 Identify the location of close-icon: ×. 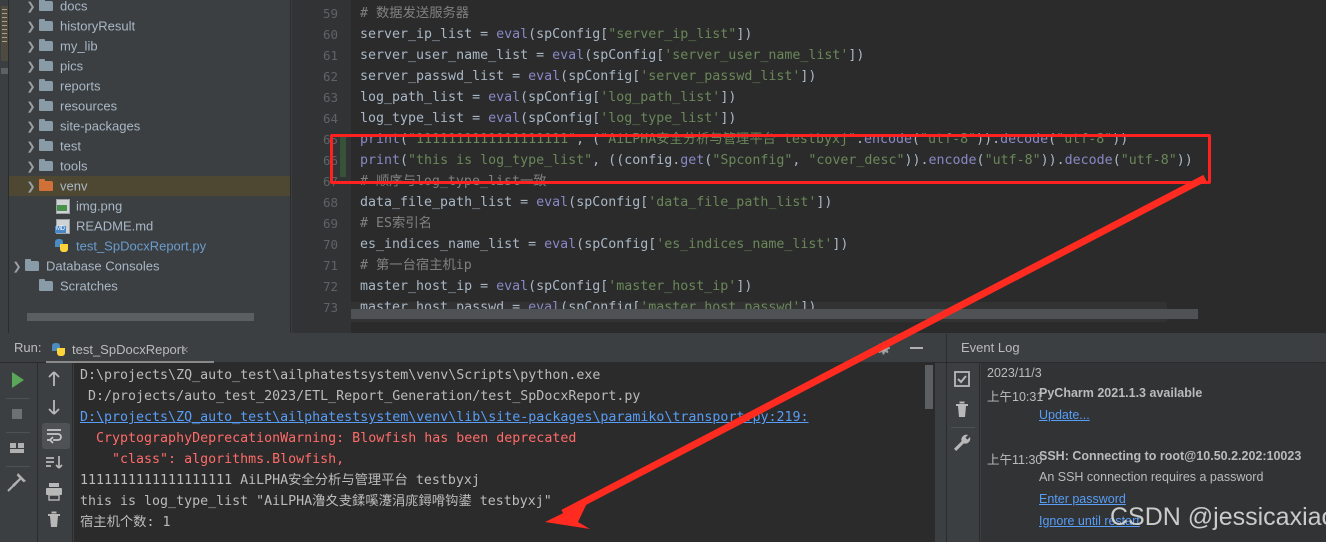
(185, 349).